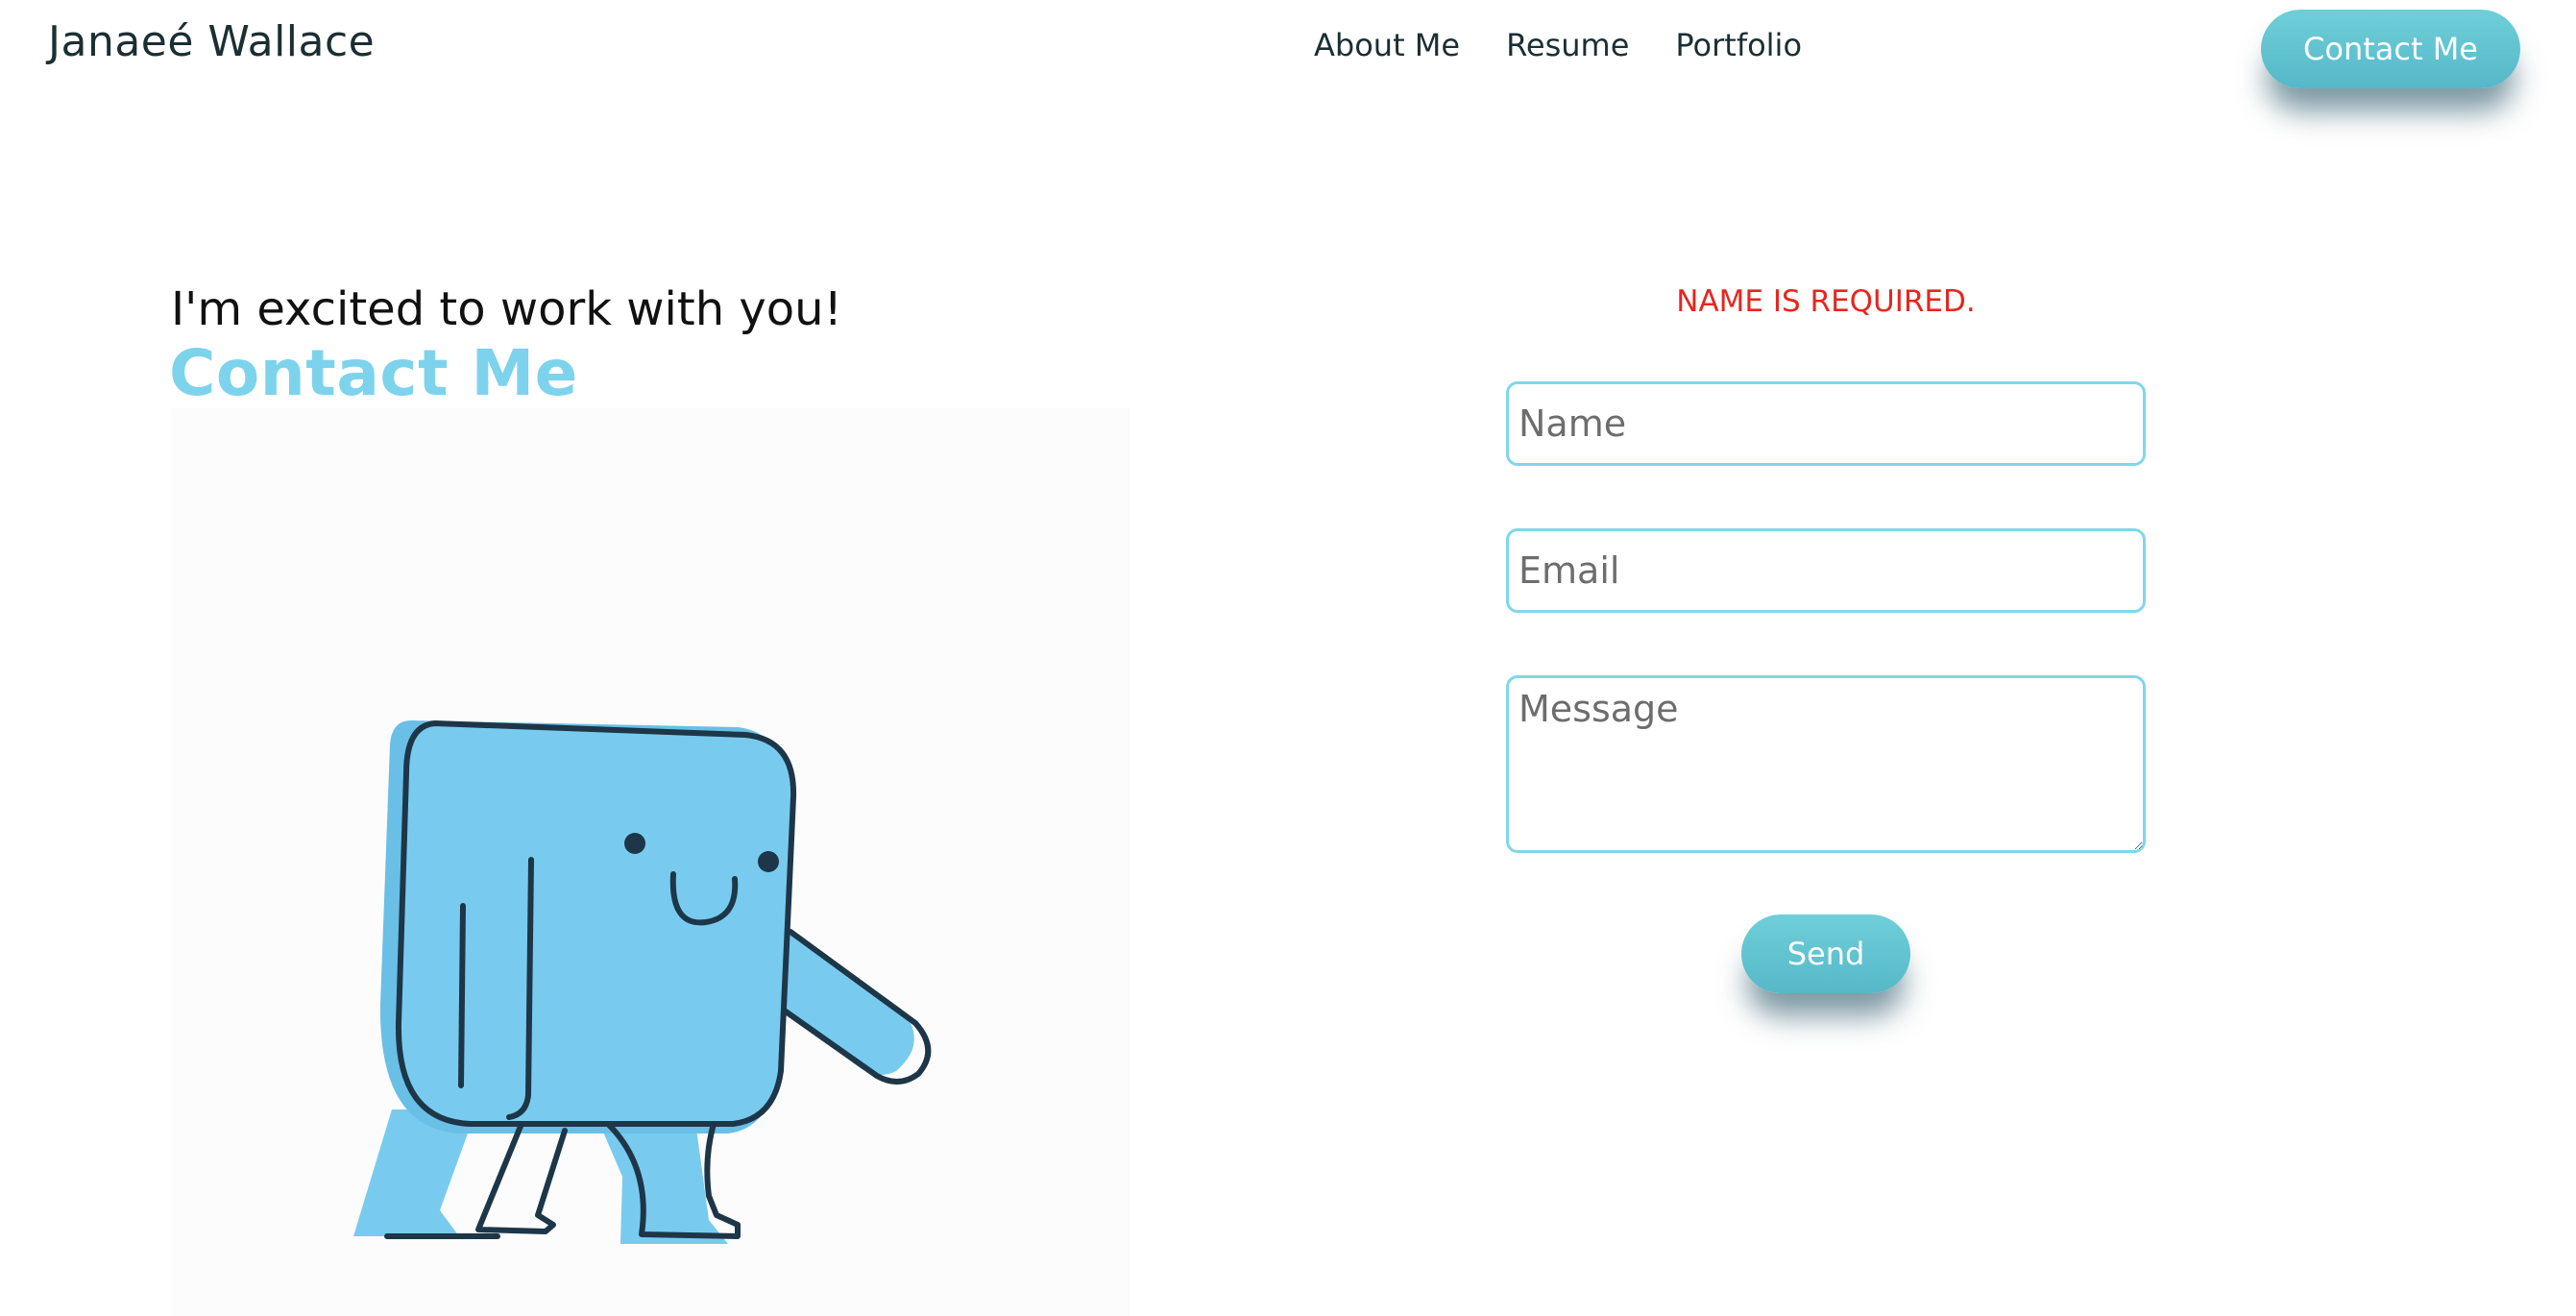 This screenshot has width=2576, height=1316. Describe the element at coordinates (1826, 423) in the screenshot. I see `name-input` at that location.